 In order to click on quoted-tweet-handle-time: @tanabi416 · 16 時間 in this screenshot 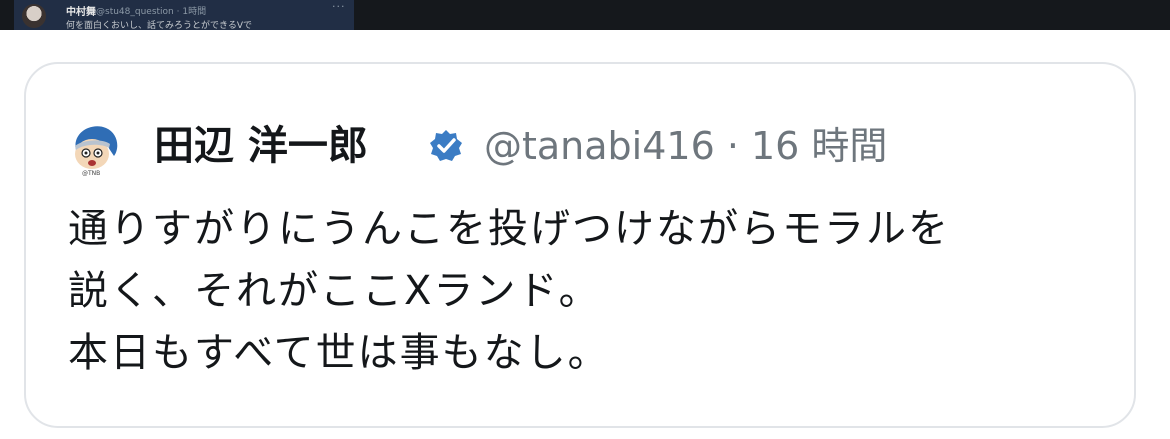, I will do `click(685, 146)`.